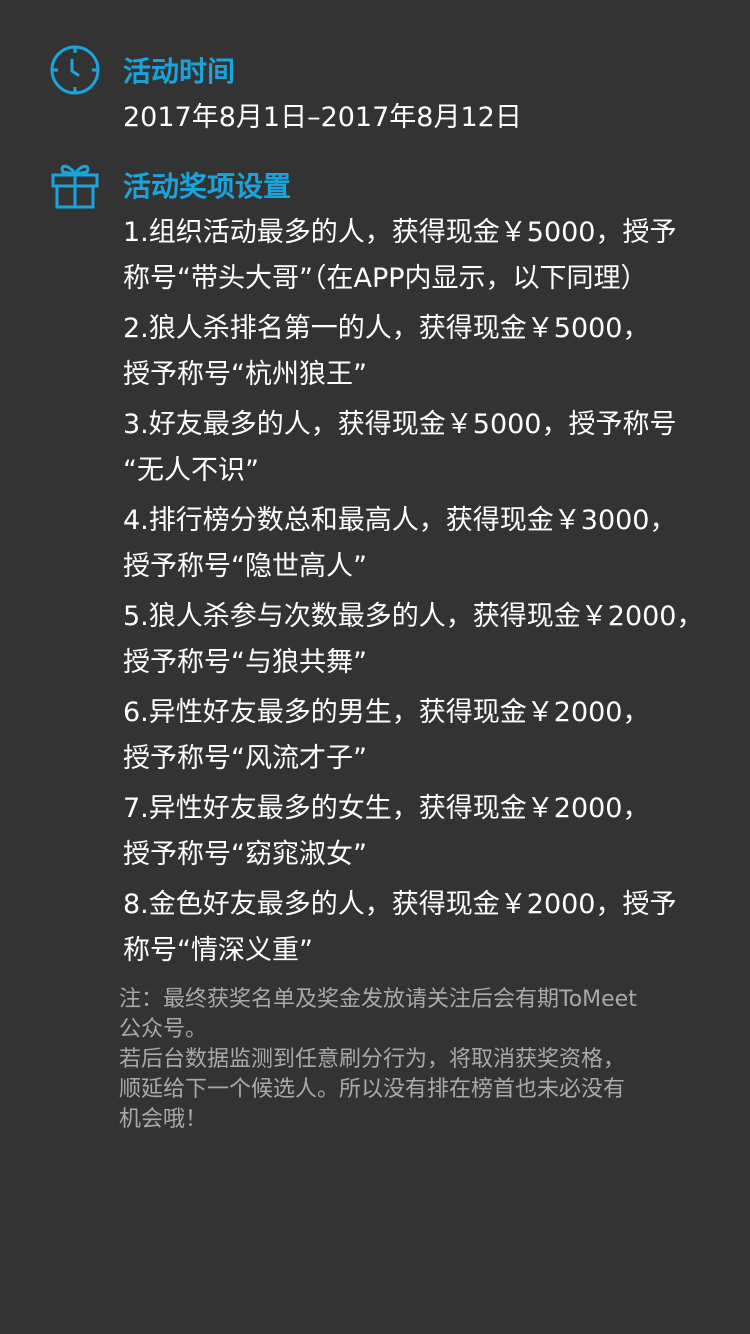 This screenshot has width=750, height=1334. I want to click on note-line: 公众号。, so click(163, 1029).